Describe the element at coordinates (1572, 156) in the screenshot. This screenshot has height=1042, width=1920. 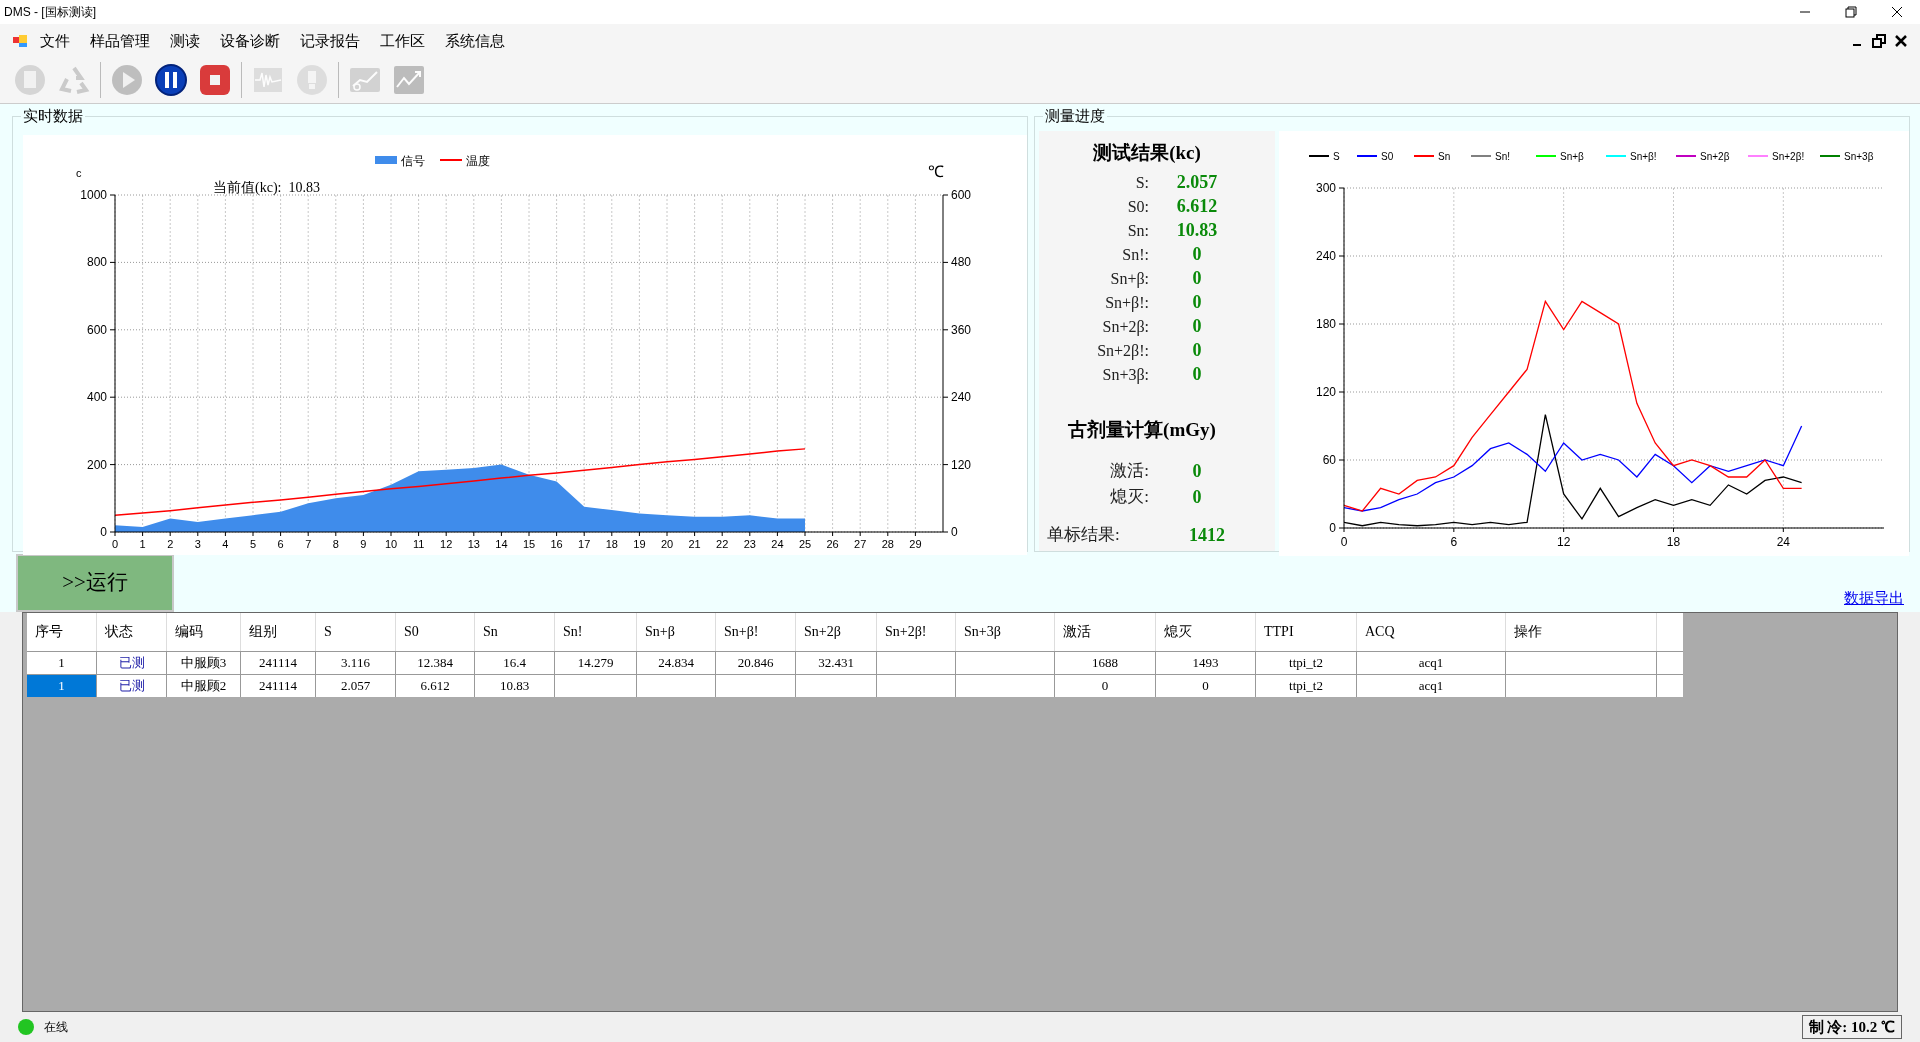
I see `legend-label: Sn+β` at that location.